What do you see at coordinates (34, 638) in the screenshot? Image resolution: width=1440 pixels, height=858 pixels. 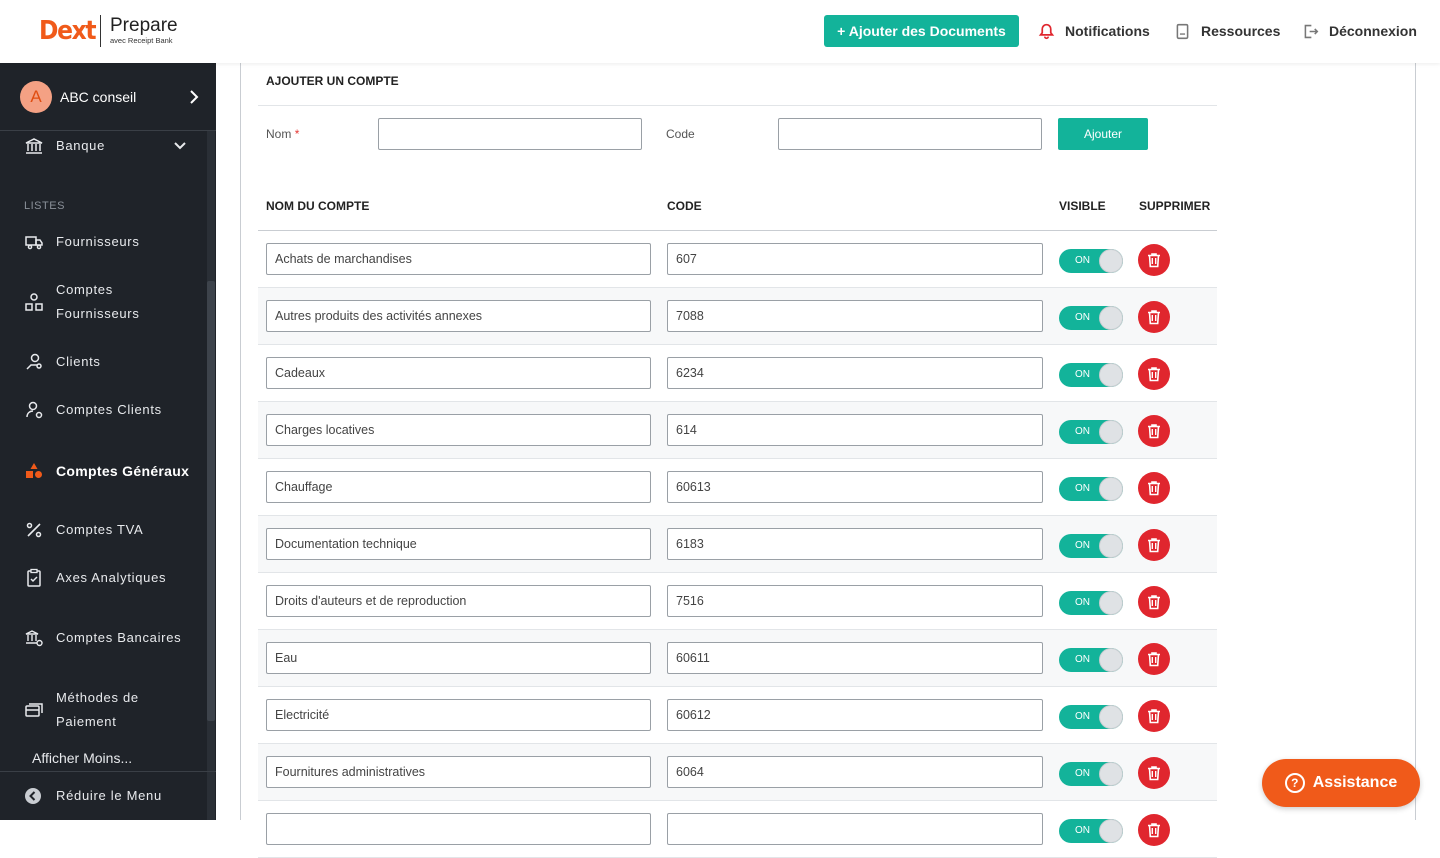 I see `bank-accounts-icon` at bounding box center [34, 638].